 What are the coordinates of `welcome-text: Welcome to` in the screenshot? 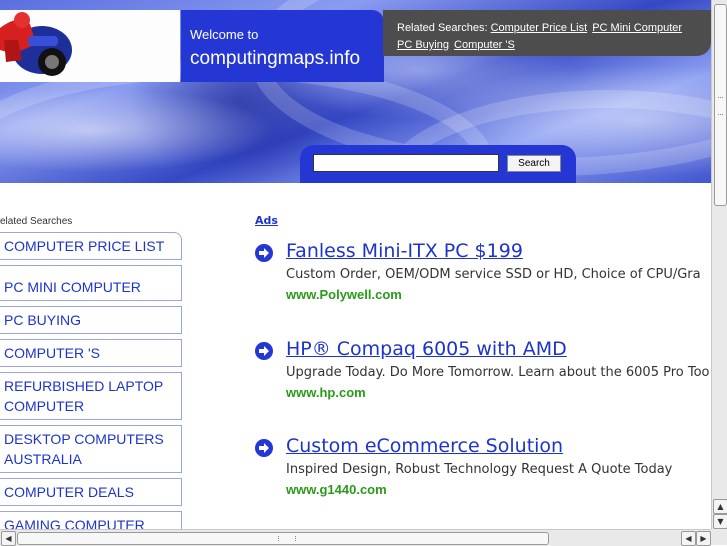 It's located at (224, 34).